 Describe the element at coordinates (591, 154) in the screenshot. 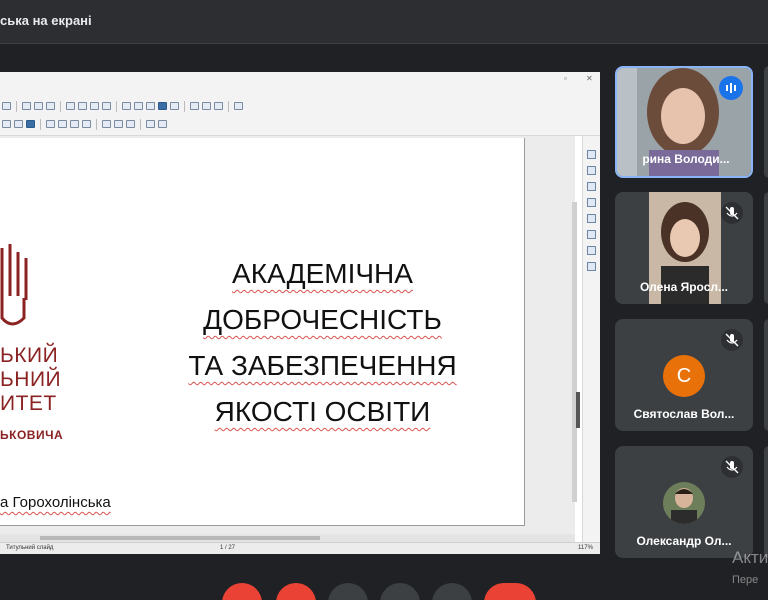

I see `properties-icon` at that location.